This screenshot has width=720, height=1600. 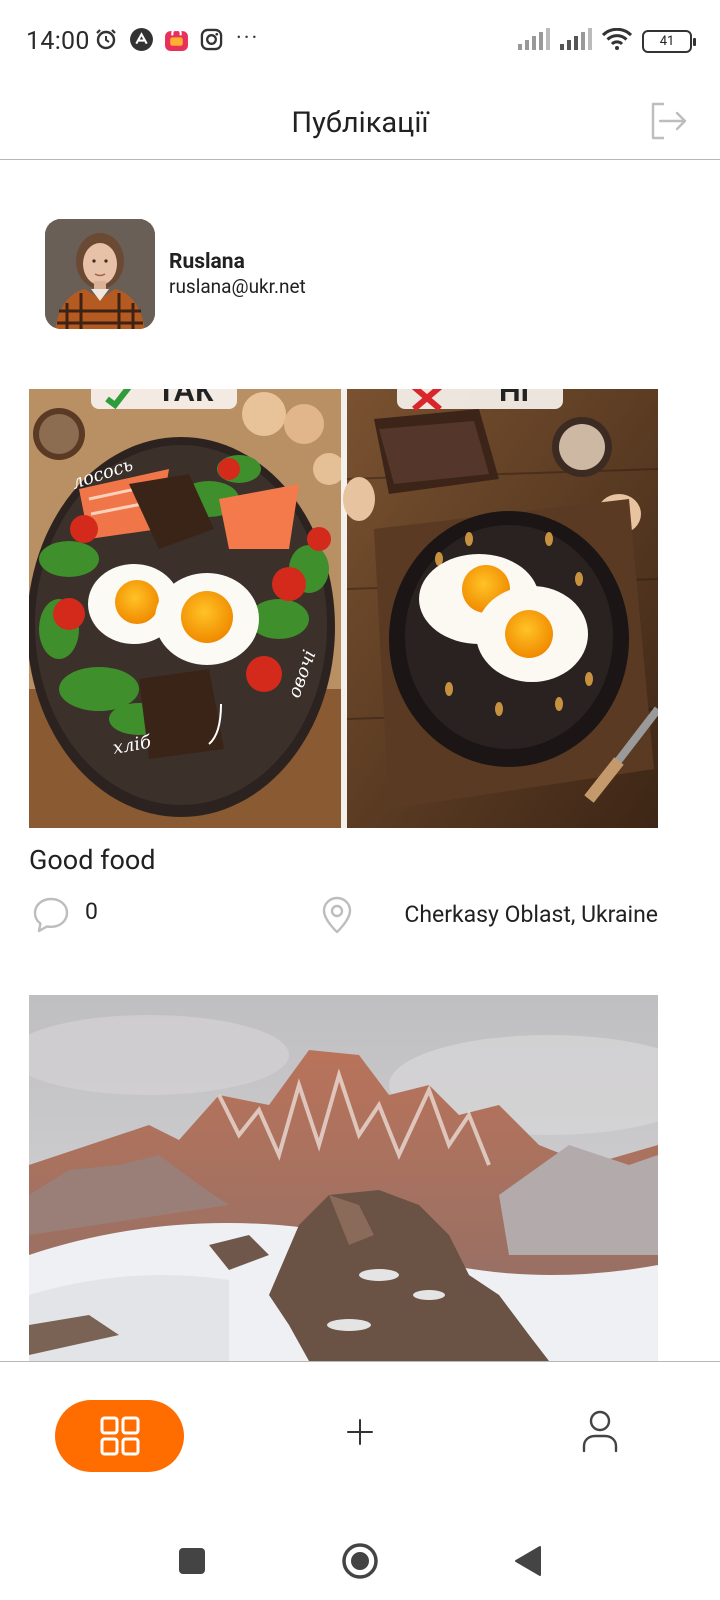 I want to click on profile-name: Ruslana, so click(x=207, y=262).